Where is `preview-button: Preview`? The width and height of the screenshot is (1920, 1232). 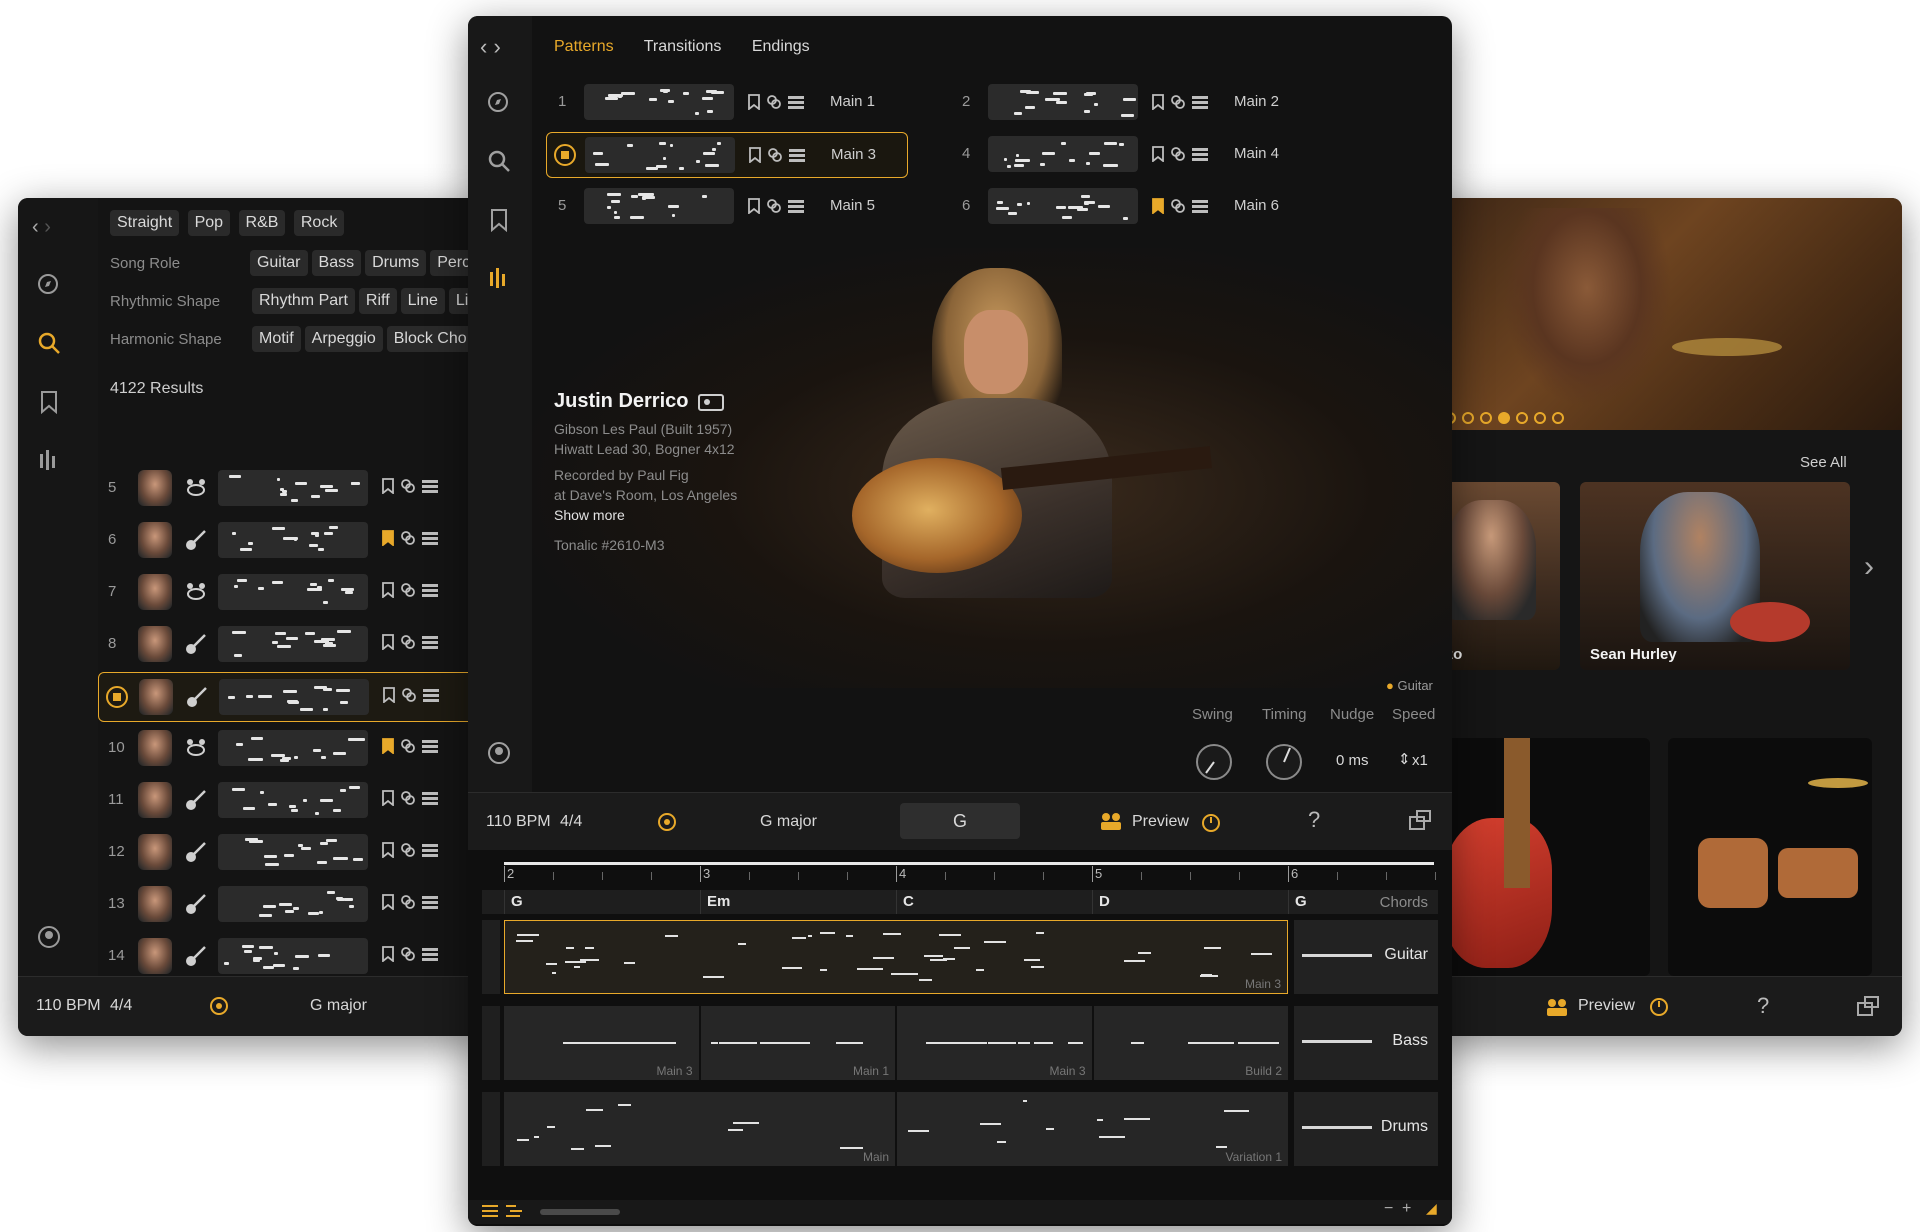
preview-button: Preview is located at coordinates (1606, 1006).